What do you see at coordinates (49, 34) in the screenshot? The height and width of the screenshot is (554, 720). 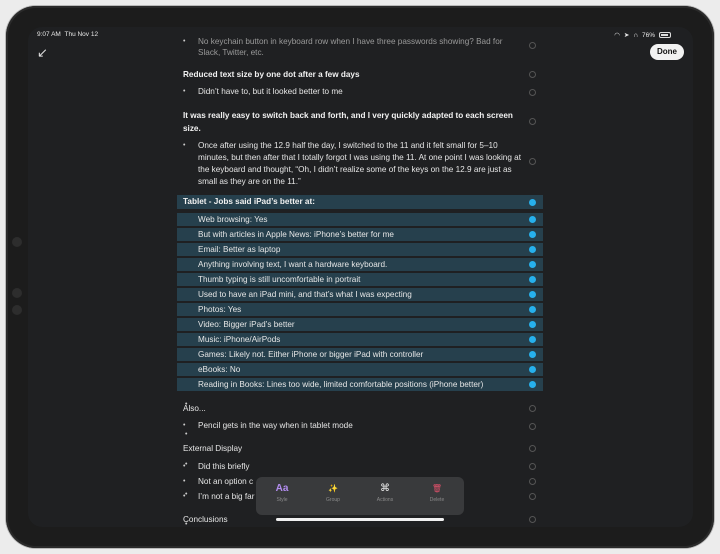 I see `time: 9:07 AM` at bounding box center [49, 34].